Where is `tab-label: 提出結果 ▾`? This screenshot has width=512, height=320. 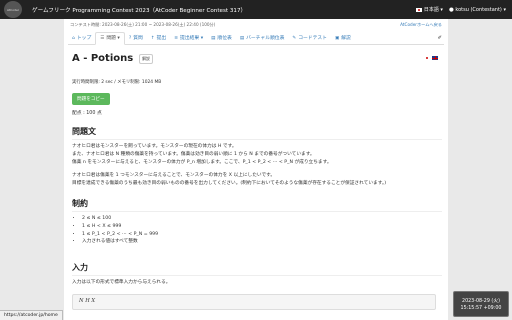
tab-label: 提出結果 ▾ is located at coordinates (192, 38).